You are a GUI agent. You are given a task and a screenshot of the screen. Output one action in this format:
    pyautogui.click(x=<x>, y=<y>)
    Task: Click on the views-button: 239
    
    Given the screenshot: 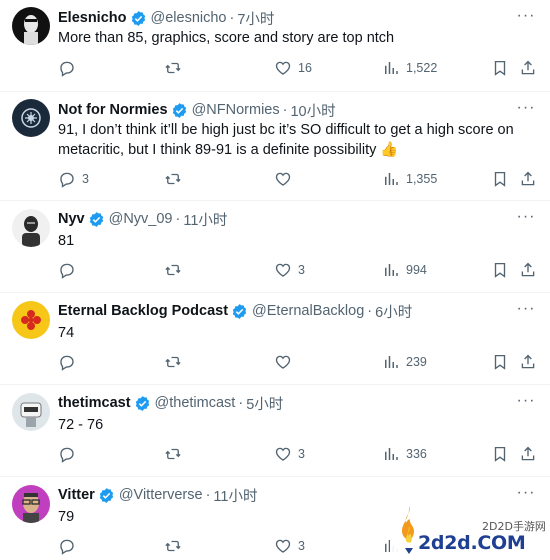 What is the action you would take?
    pyautogui.click(x=404, y=362)
    